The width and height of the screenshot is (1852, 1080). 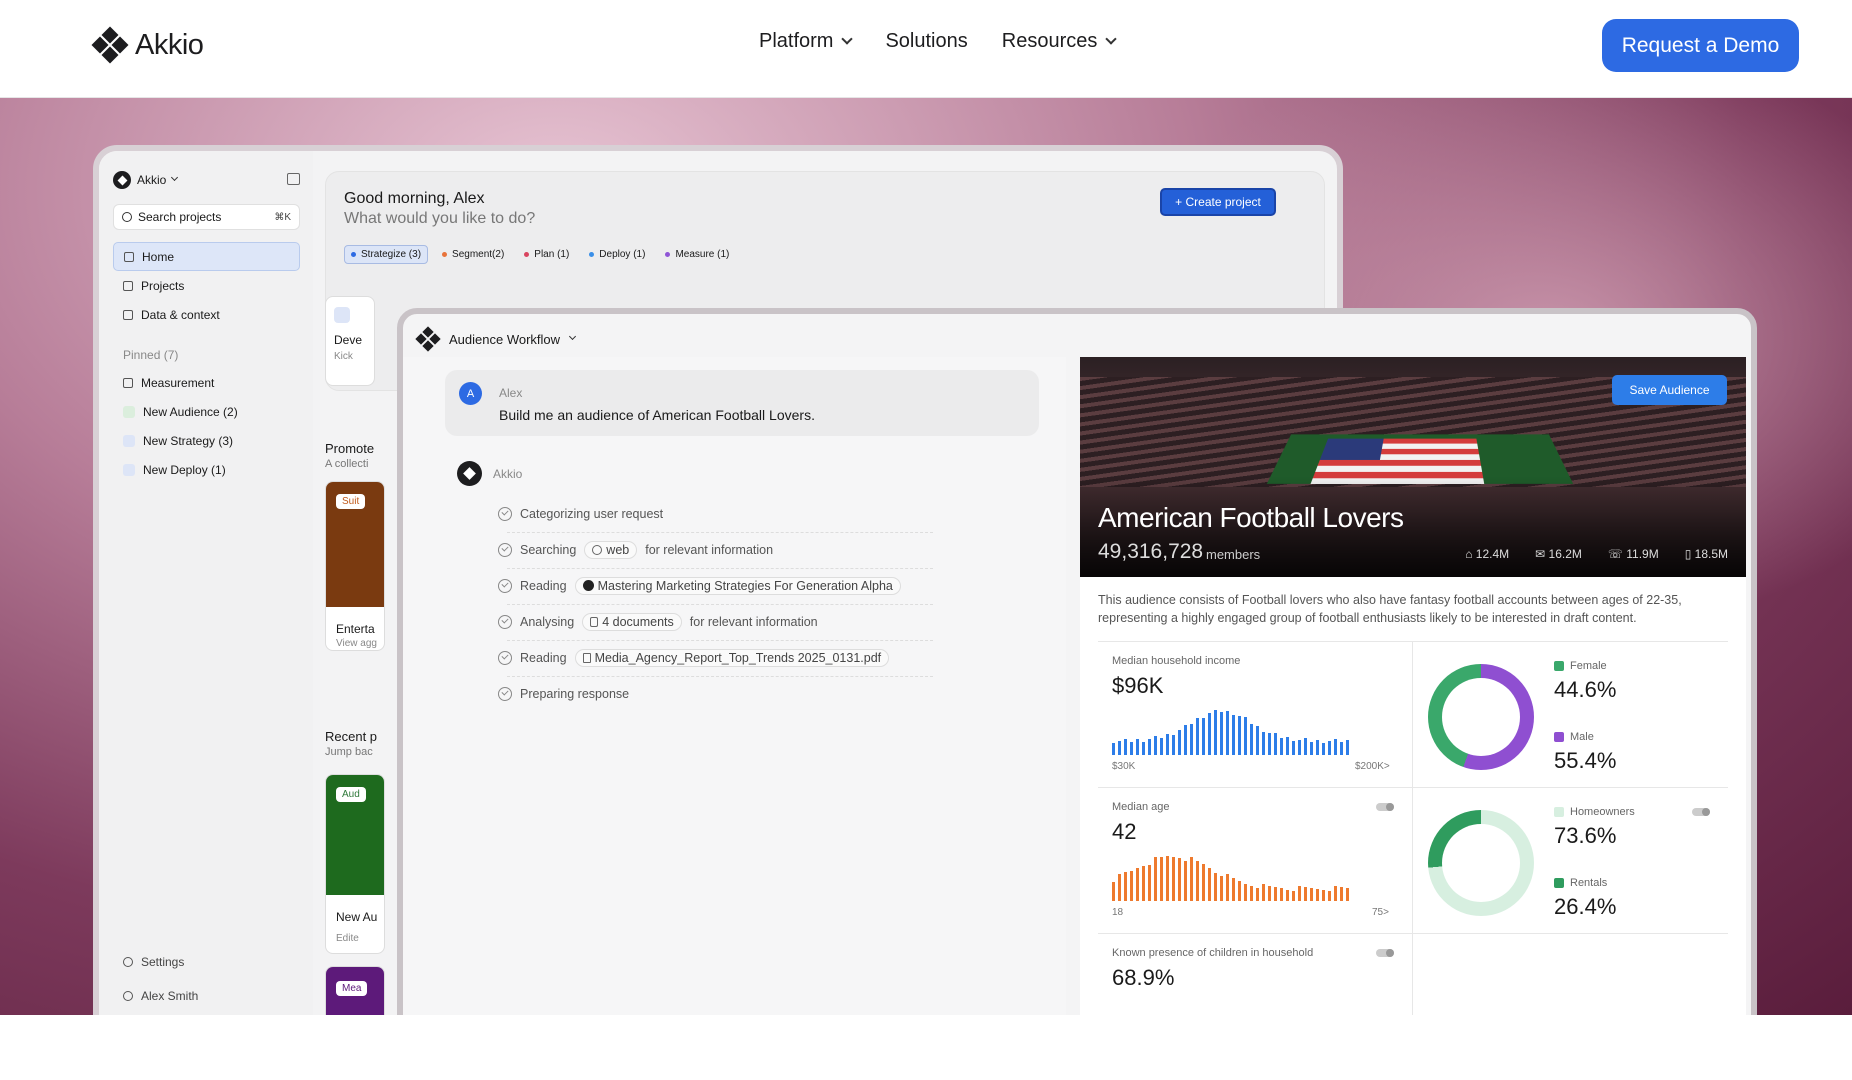 What do you see at coordinates (1124, 766) in the screenshot?
I see `income-axis-min: $30K` at bounding box center [1124, 766].